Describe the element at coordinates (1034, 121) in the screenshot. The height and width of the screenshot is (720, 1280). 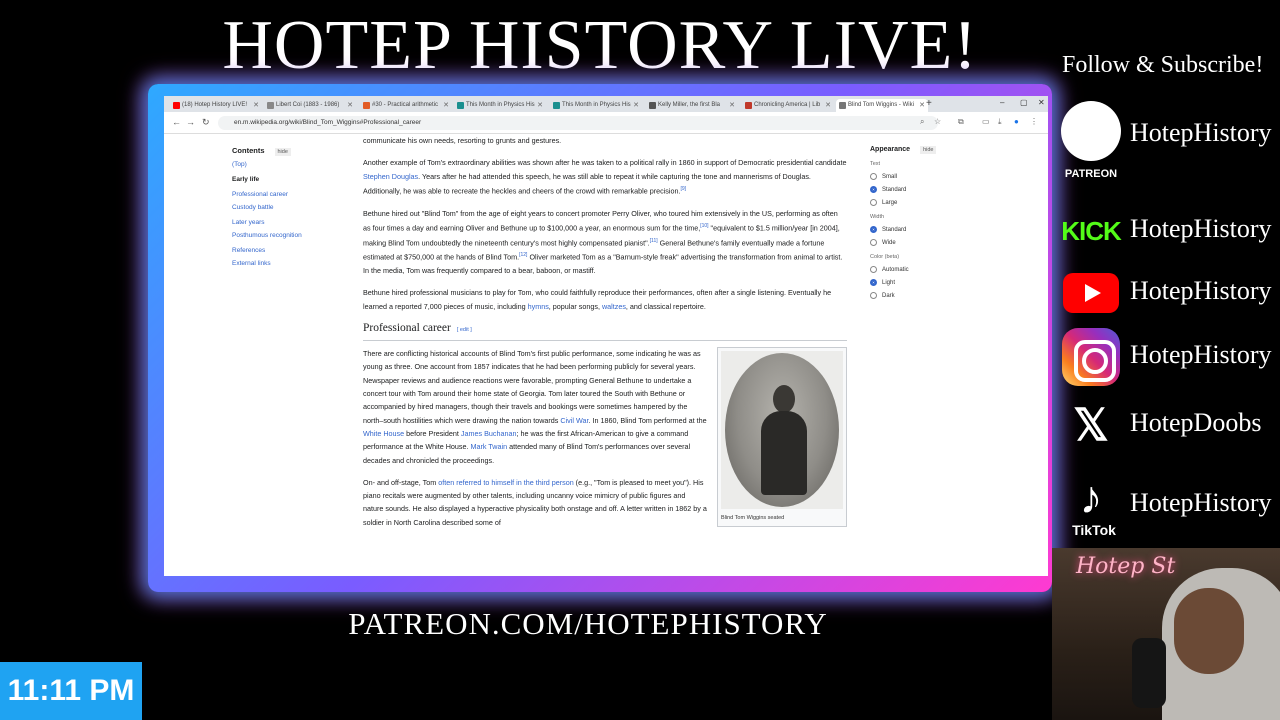
I see `menu-icon: ⋮` at that location.